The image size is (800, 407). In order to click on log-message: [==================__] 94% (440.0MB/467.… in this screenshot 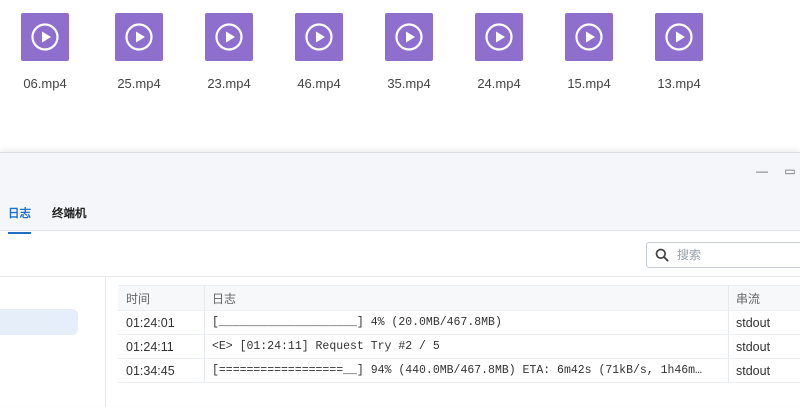, I will do `click(457, 370)`.